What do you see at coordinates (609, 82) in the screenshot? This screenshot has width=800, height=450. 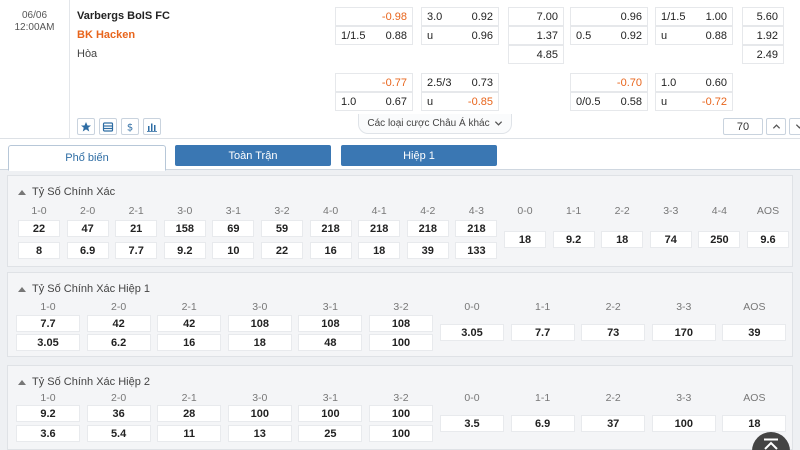 I see `h1-hdp2-home-cell: -0.70` at bounding box center [609, 82].